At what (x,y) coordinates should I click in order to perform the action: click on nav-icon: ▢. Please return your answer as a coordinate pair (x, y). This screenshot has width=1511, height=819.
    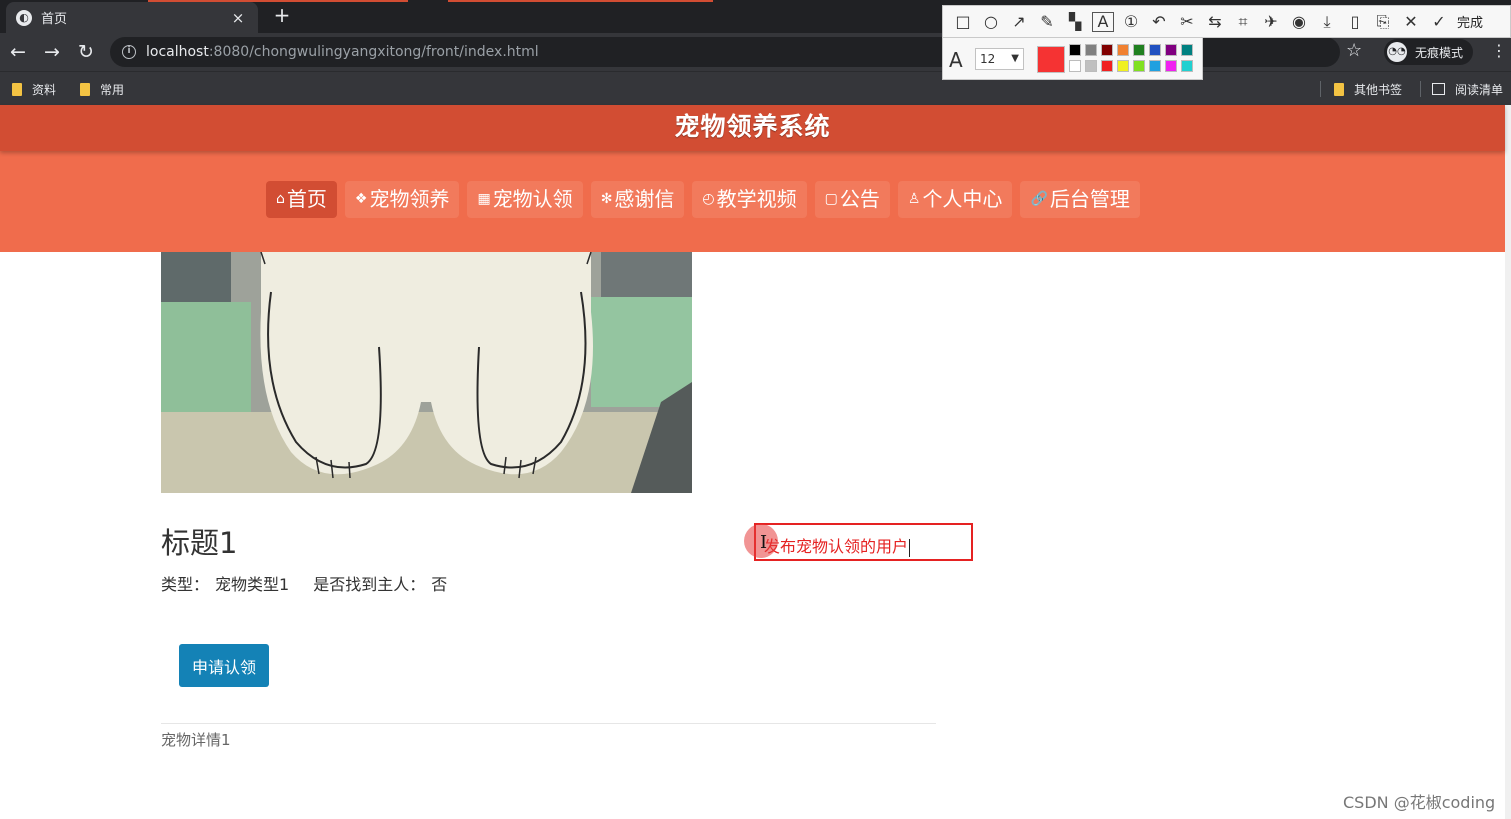
    Looking at the image, I should click on (831, 199).